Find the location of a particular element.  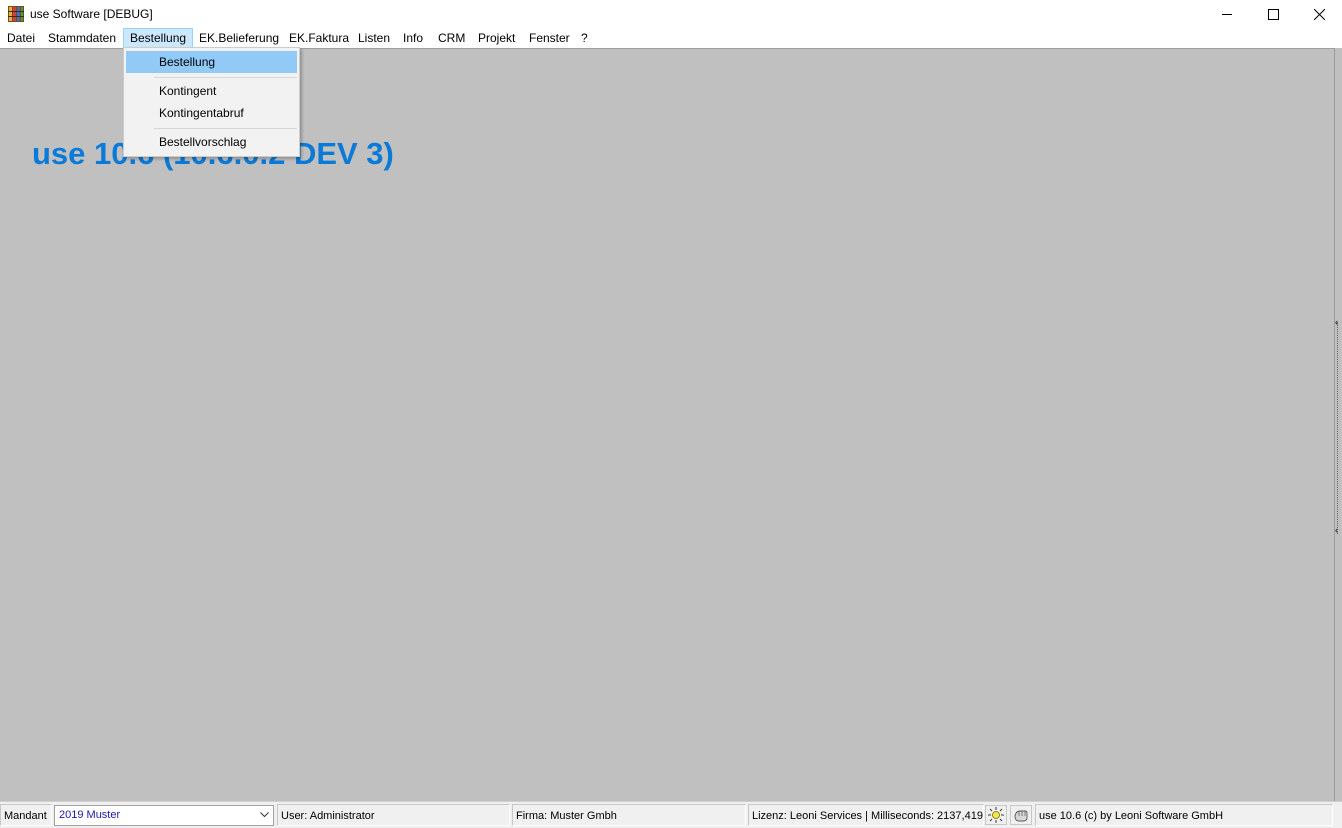

menu-ek-faktura: EK.Faktura is located at coordinates (319, 38).